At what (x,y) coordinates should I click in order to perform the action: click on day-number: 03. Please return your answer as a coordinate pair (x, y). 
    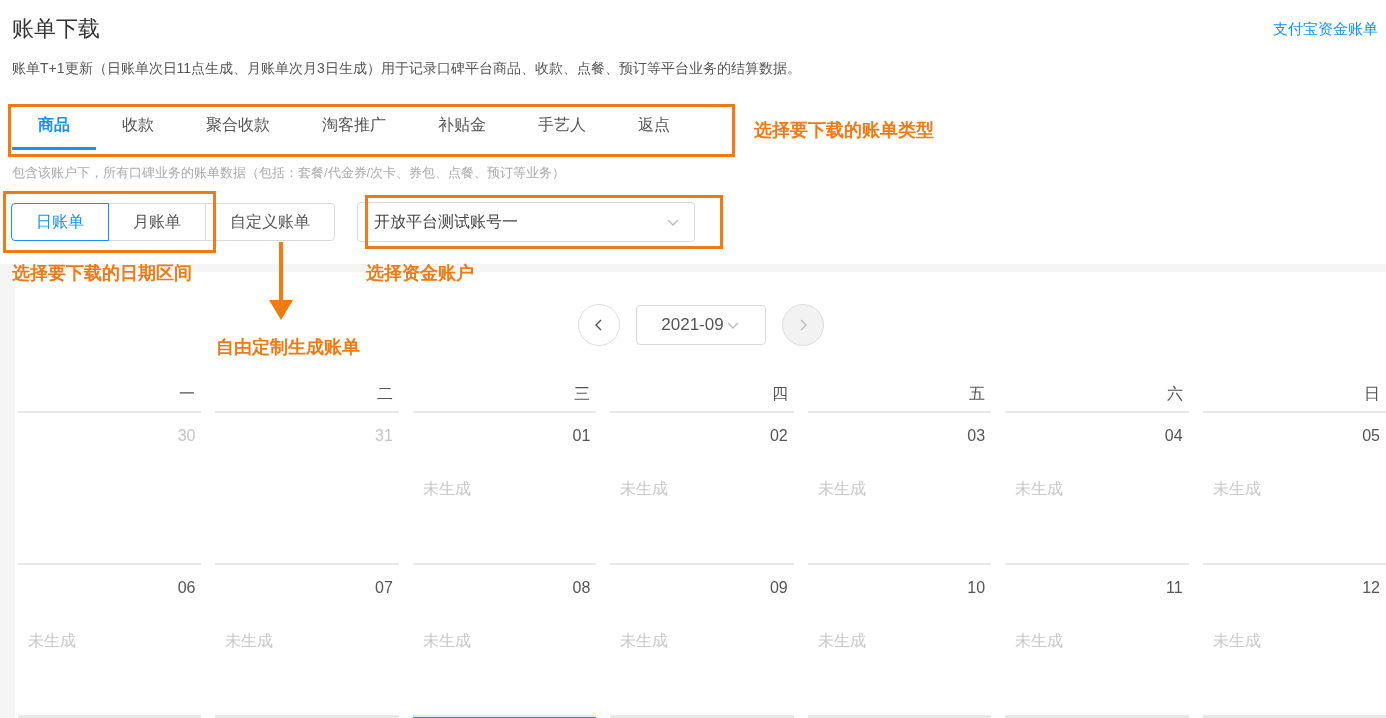
    Looking at the image, I should click on (976, 436).